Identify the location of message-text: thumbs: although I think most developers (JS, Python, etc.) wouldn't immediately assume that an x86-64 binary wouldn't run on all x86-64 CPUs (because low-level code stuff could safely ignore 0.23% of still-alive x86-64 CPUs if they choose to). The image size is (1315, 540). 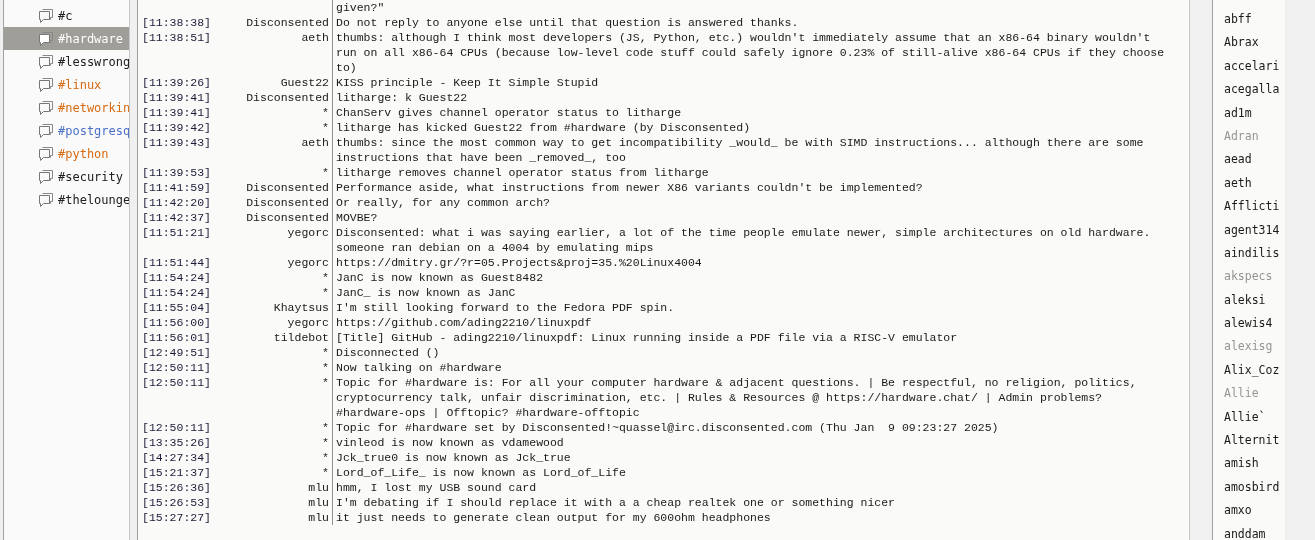
(751, 52).